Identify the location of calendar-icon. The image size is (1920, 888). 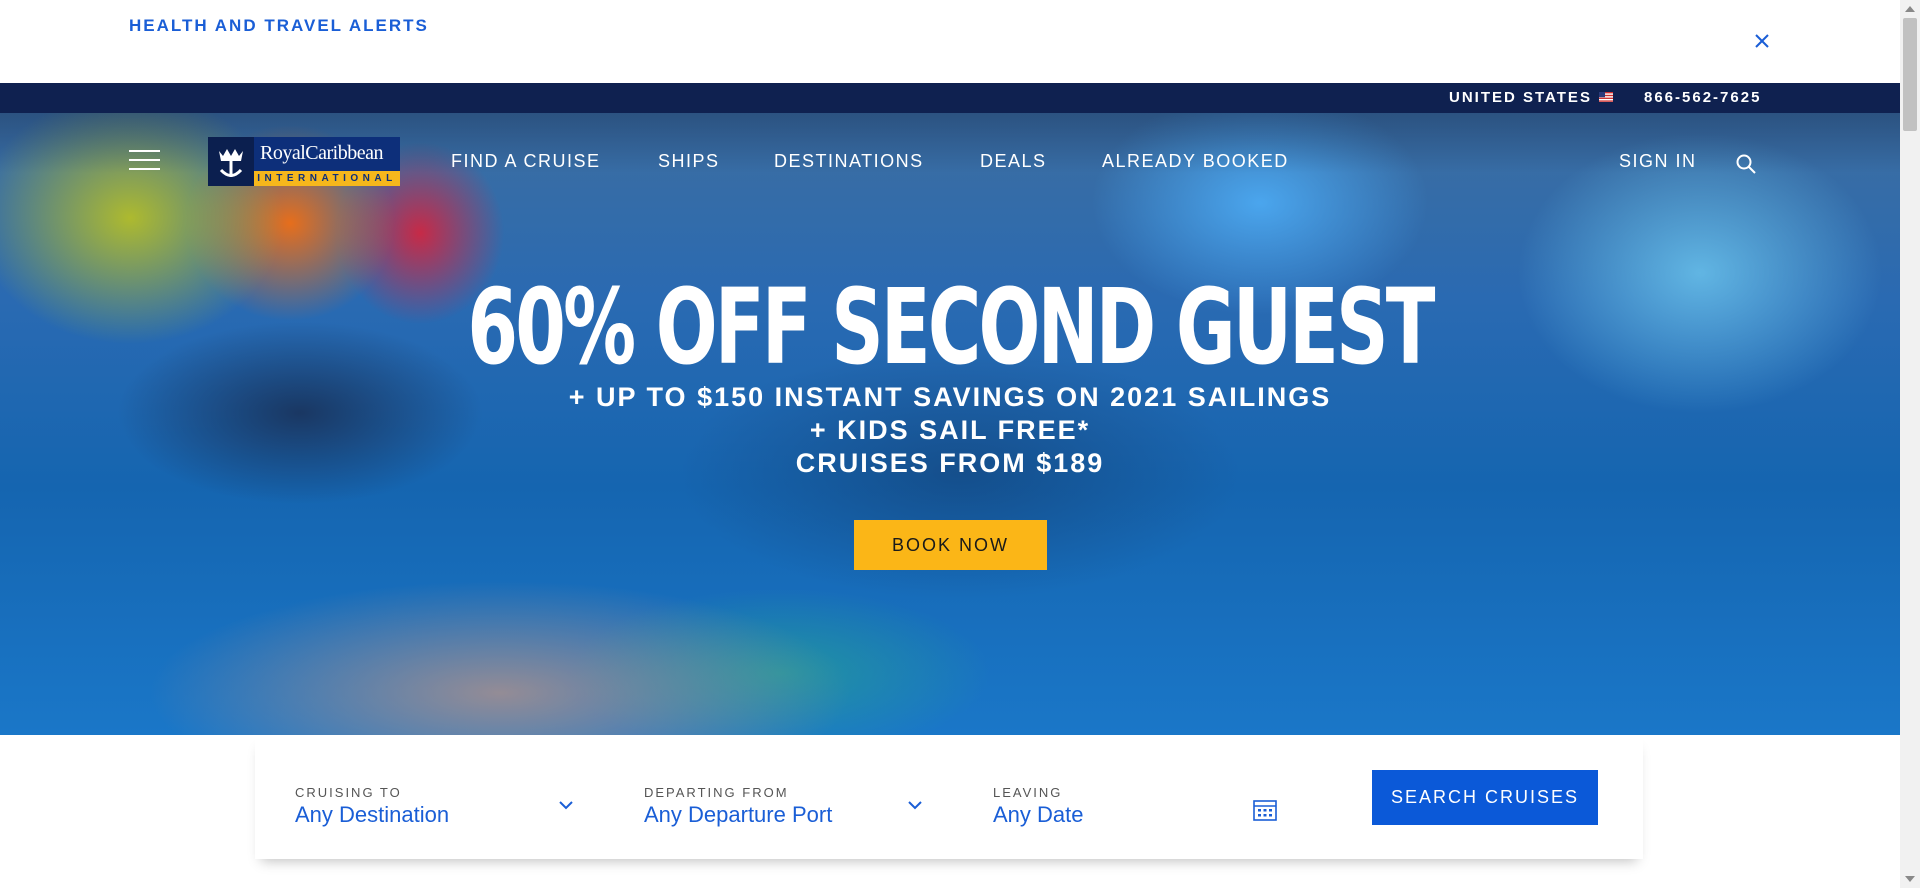
(1265, 810).